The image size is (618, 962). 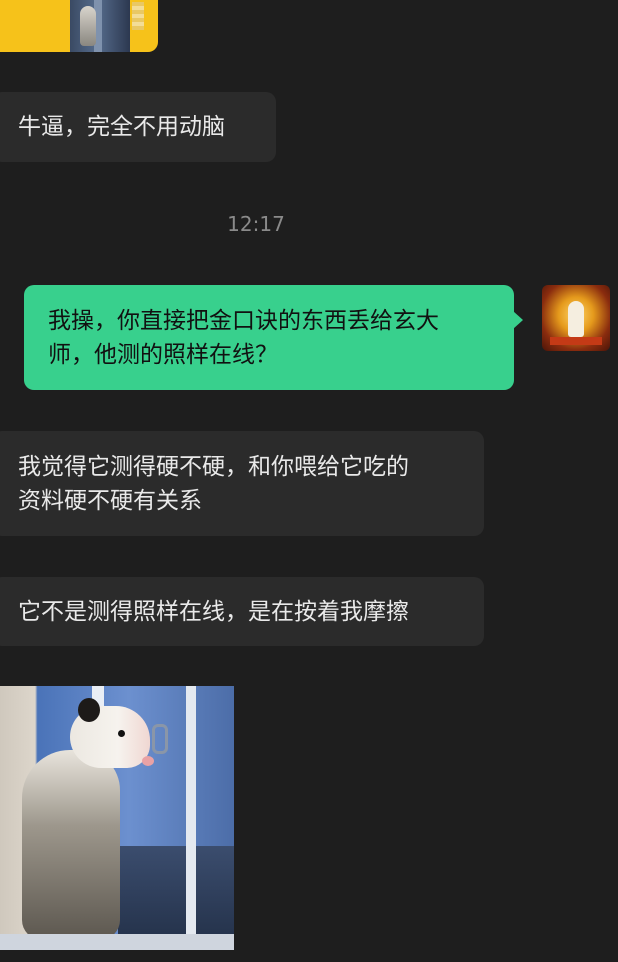 What do you see at coordinates (243, 338) in the screenshot?
I see `sent-message-text: 我操，你直接把金口诀的东西丢给玄大 师，他测的照样在线？` at bounding box center [243, 338].